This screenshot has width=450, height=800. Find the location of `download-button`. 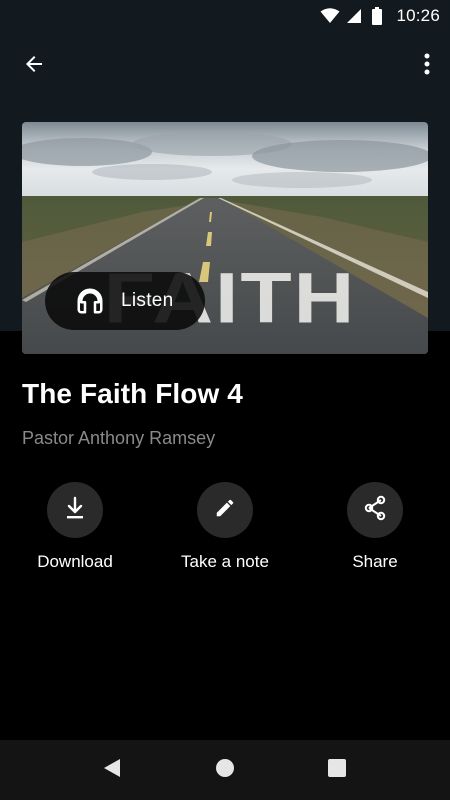

download-button is located at coordinates (75, 510).